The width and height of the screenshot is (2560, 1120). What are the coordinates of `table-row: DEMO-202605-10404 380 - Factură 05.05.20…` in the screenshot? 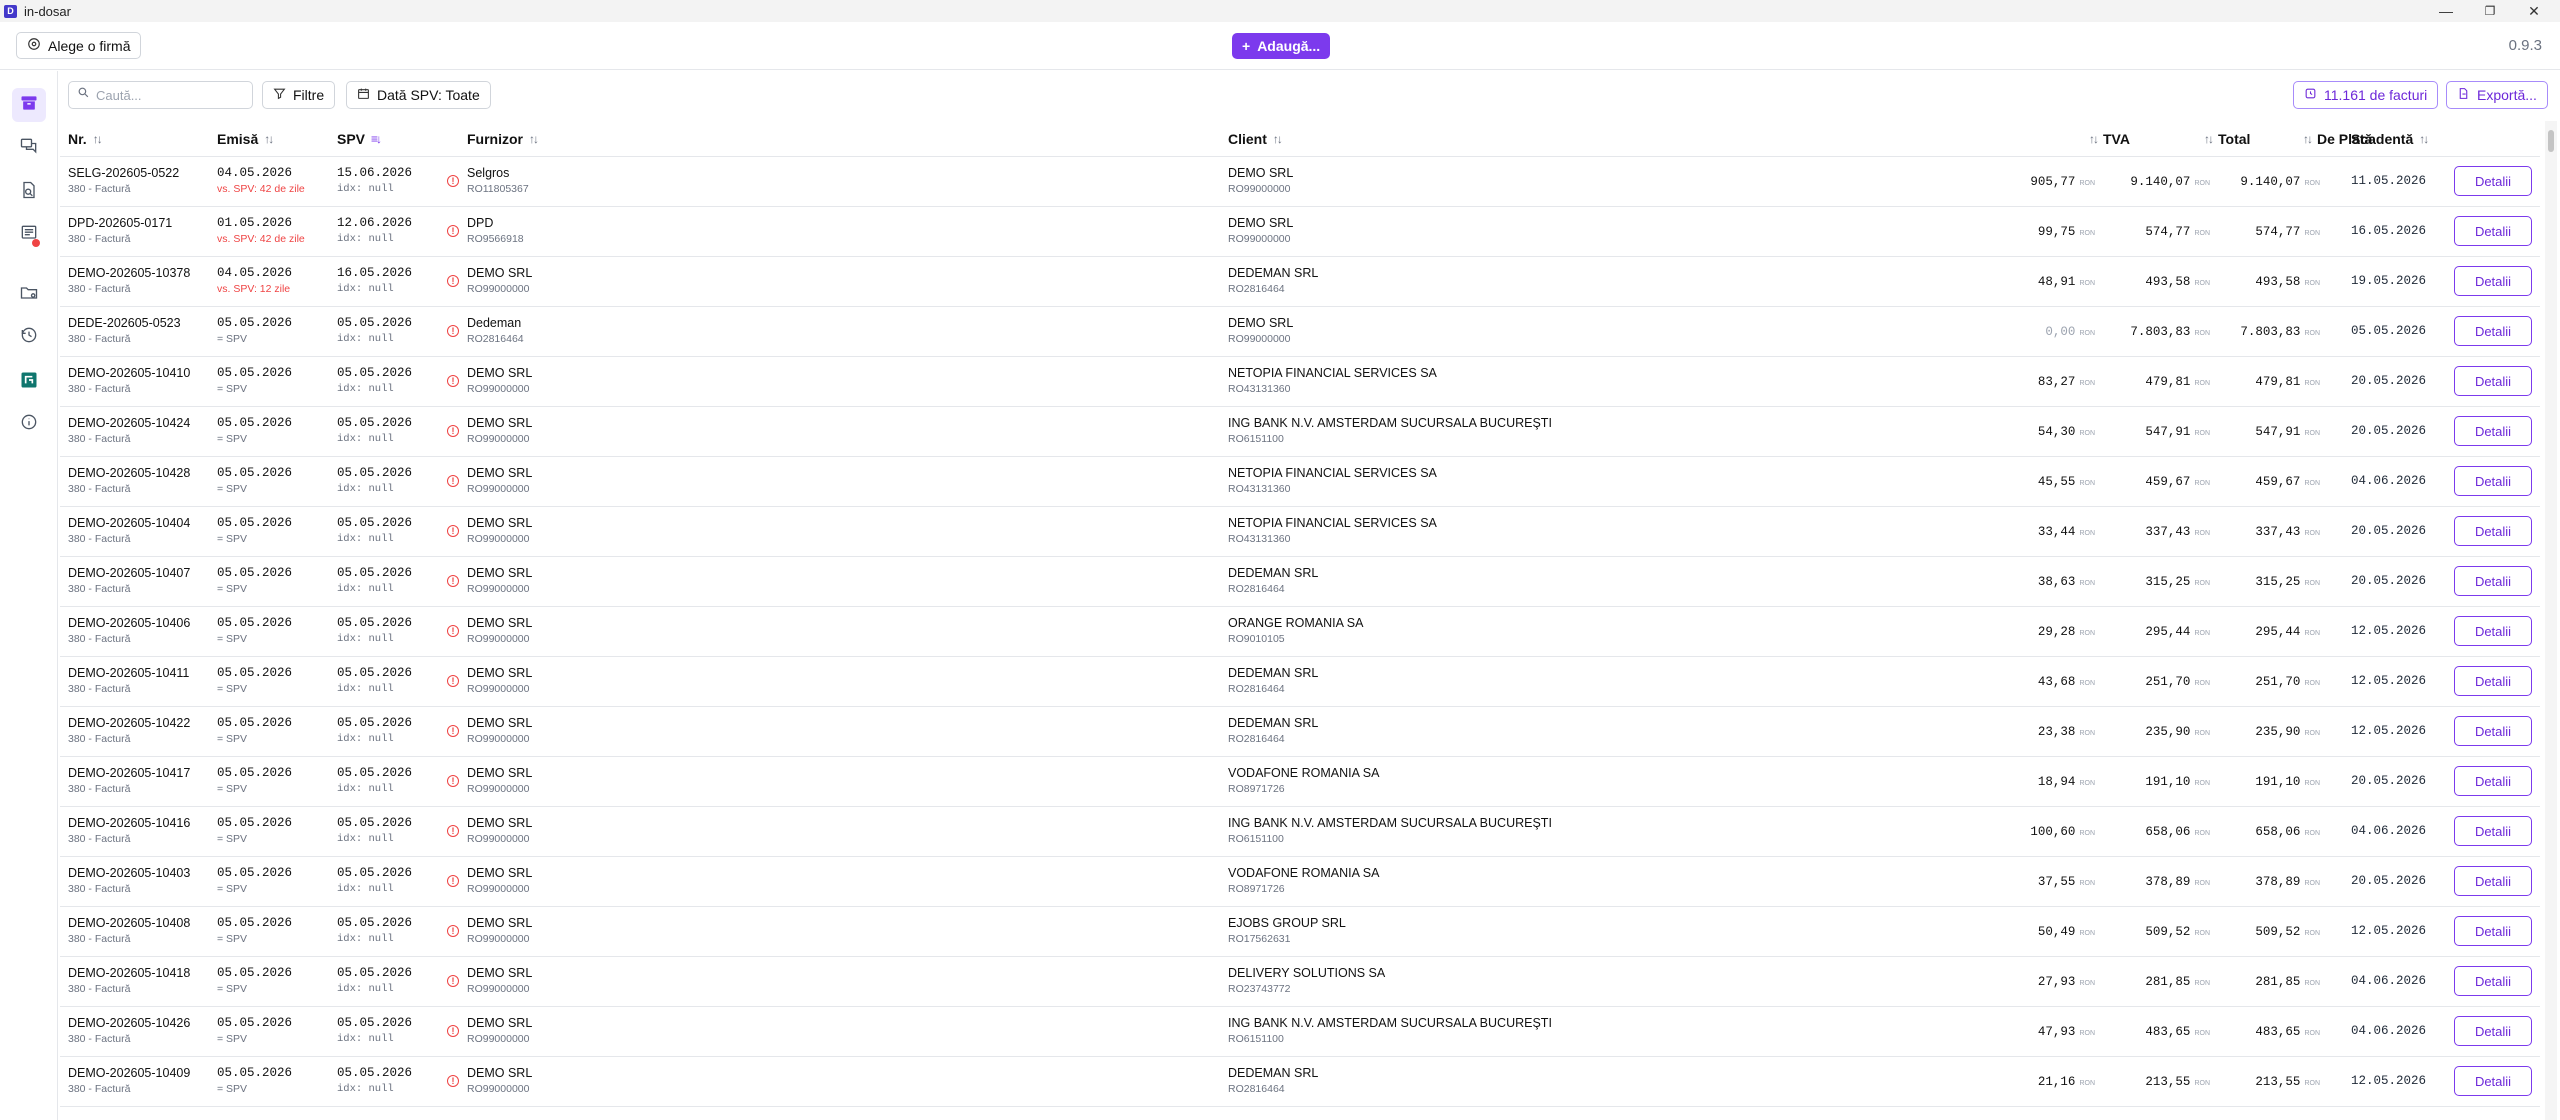 It's located at (1300, 532).